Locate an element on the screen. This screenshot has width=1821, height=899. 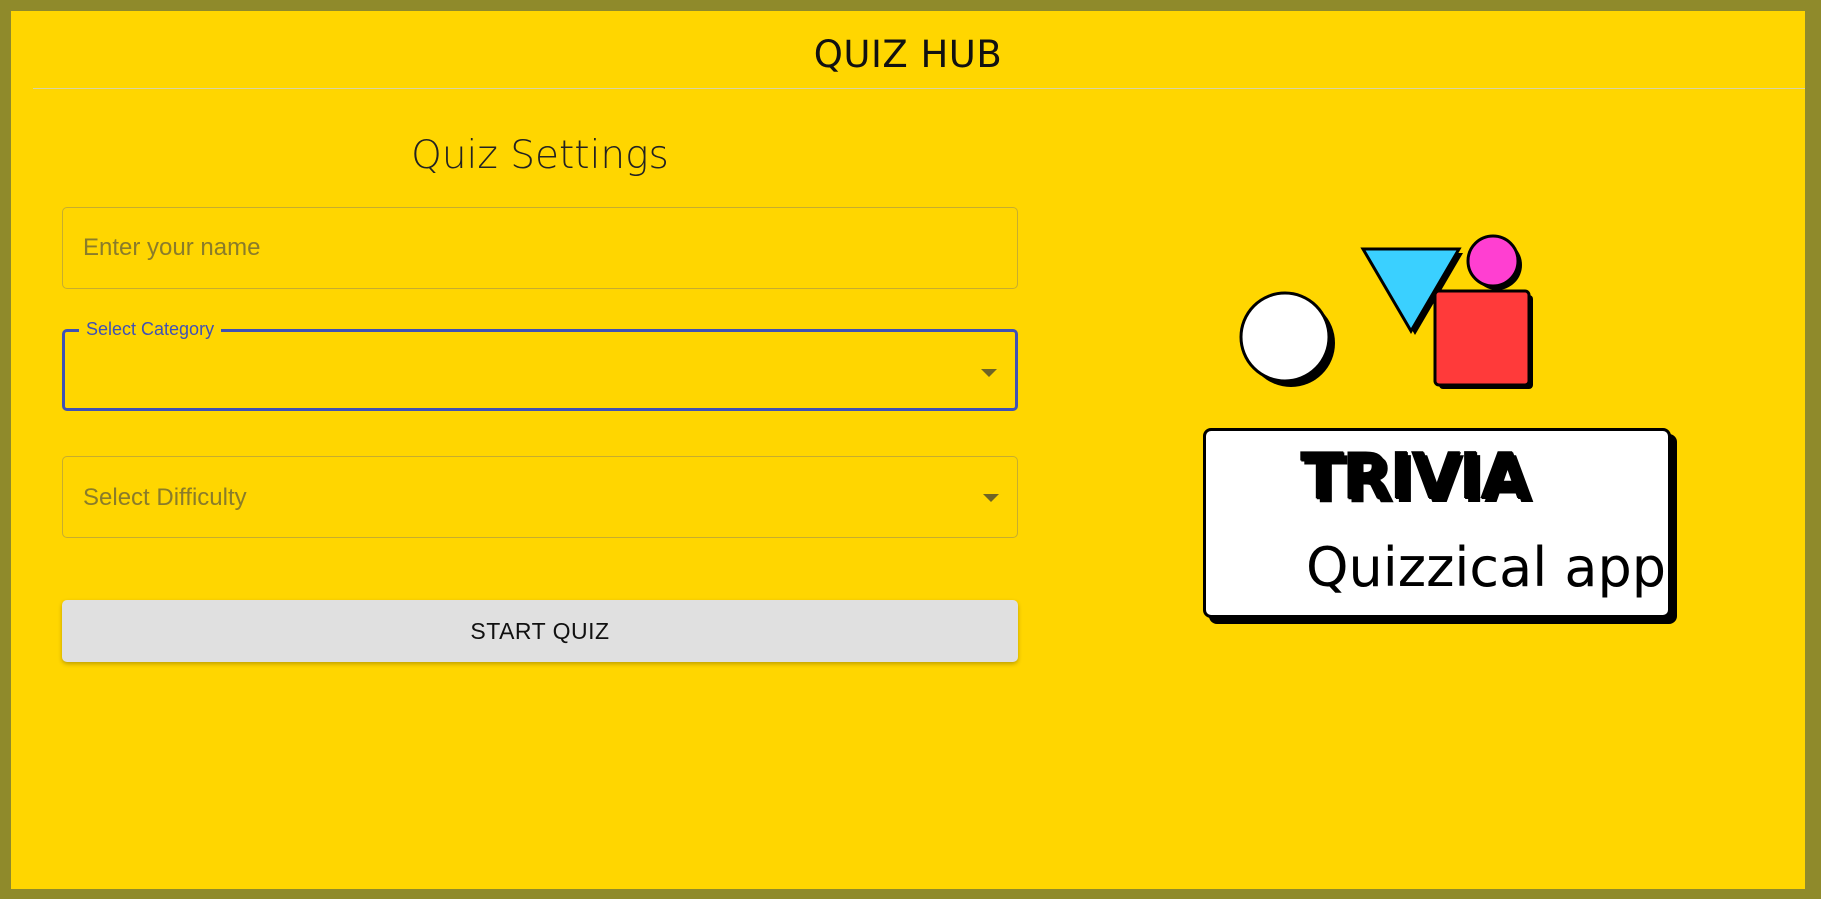
start-quiz-button: START QUIZ is located at coordinates (540, 631).